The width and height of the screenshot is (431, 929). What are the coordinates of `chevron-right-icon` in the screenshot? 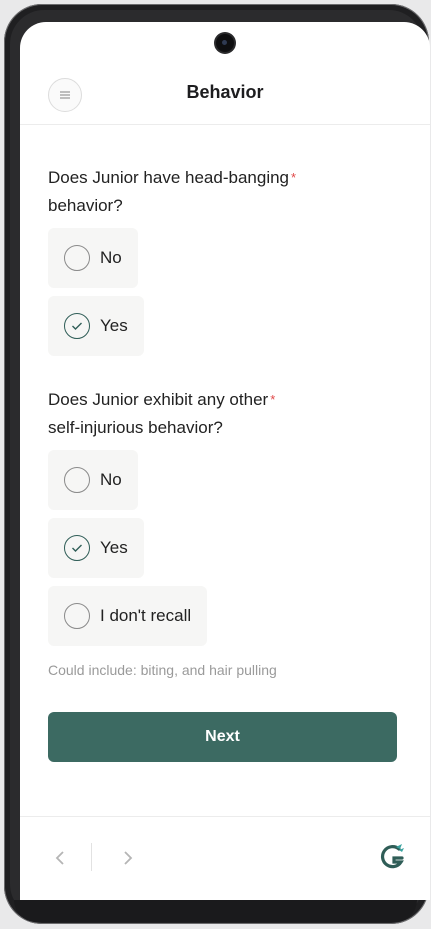 It's located at (128, 858).